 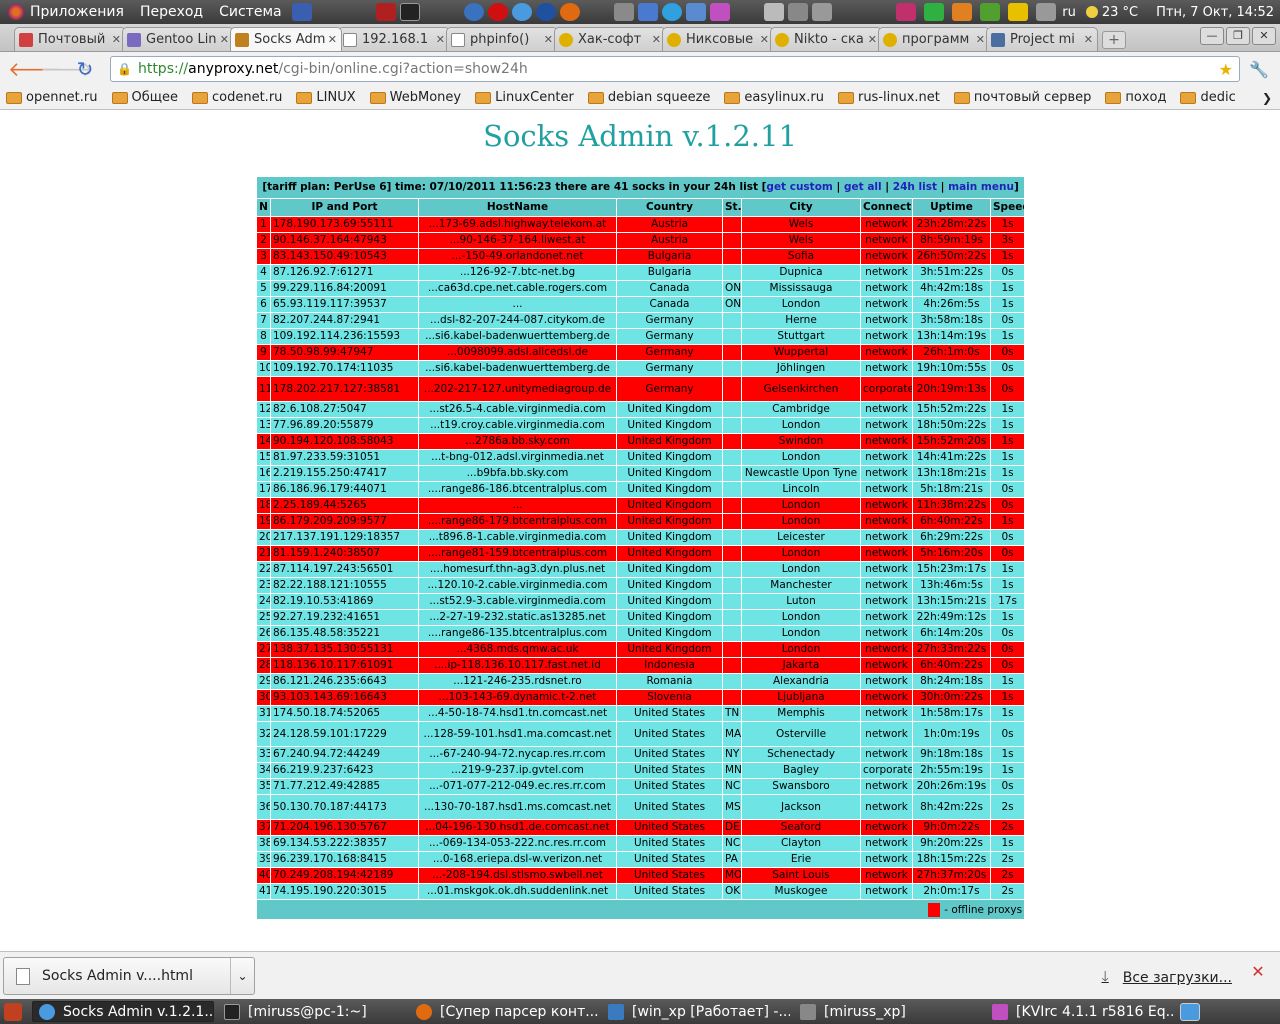 What do you see at coordinates (13, 1011) in the screenshot?
I see `show-desktop-icon` at bounding box center [13, 1011].